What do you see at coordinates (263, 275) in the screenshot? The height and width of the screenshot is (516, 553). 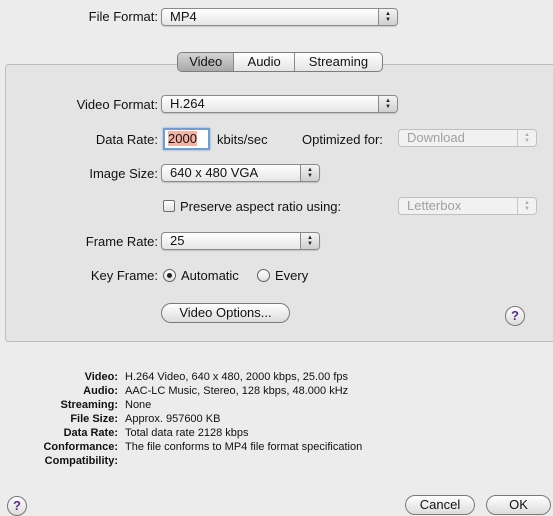 I see `key-frame-every-radio` at bounding box center [263, 275].